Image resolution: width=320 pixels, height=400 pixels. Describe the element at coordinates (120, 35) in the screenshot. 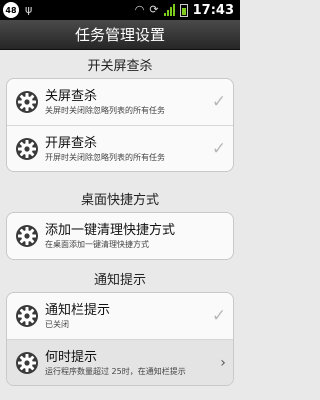

I see `page-title: 任务管理设置` at that location.